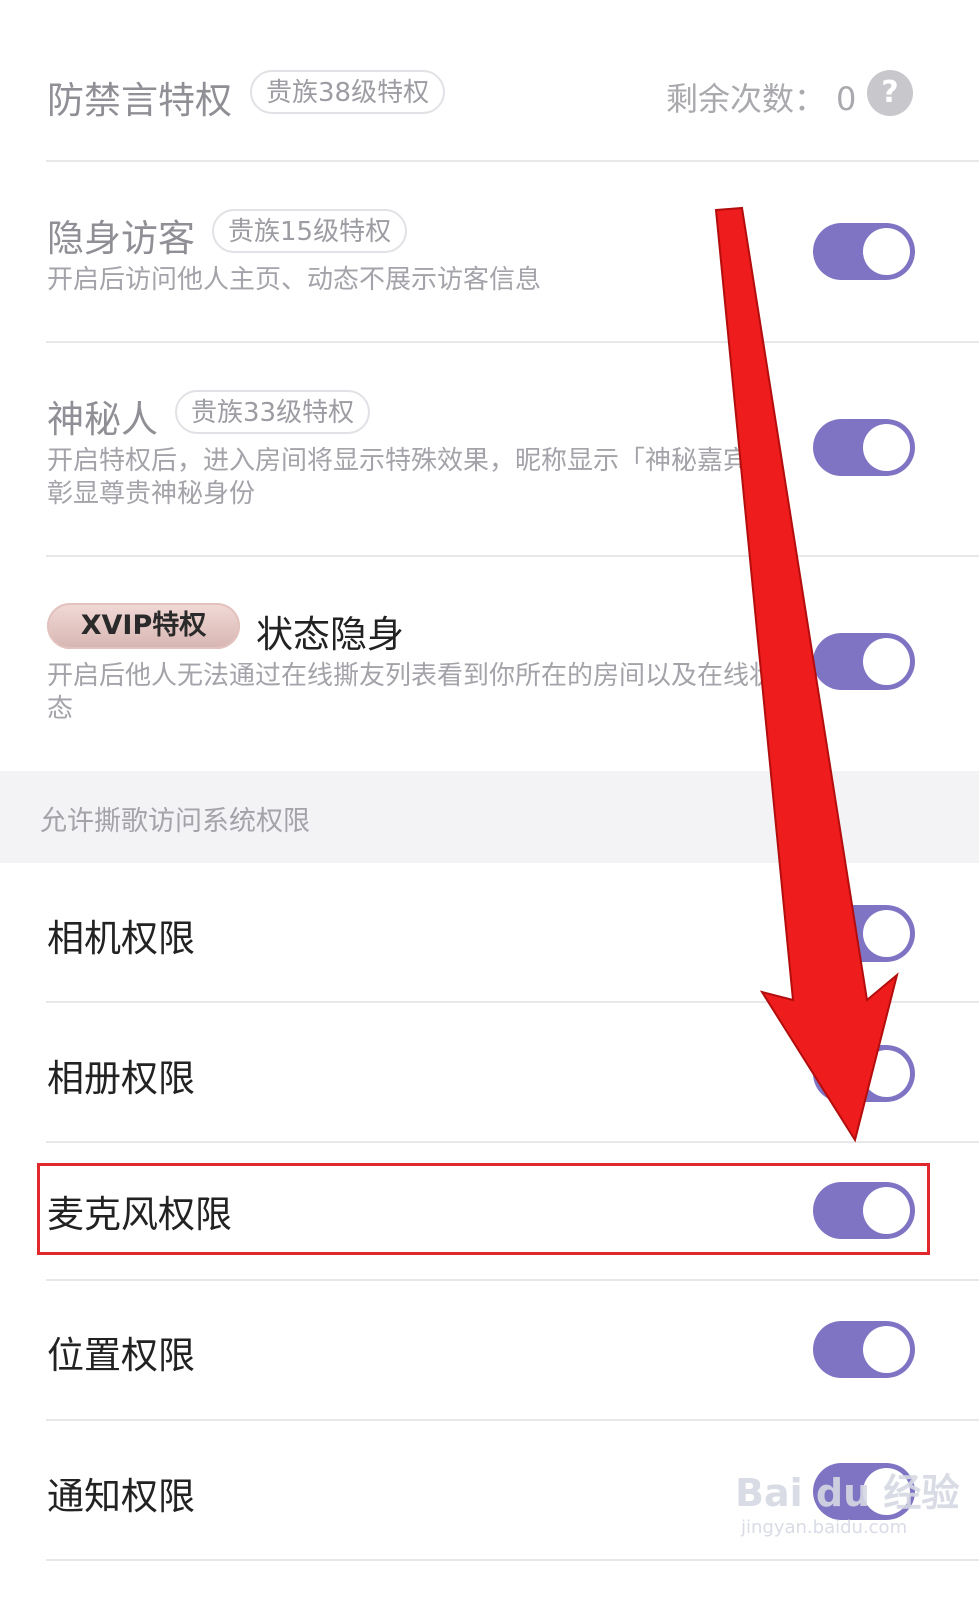 This screenshot has height=1600, width=979. I want to click on red-arrow-icon, so click(806, 674).